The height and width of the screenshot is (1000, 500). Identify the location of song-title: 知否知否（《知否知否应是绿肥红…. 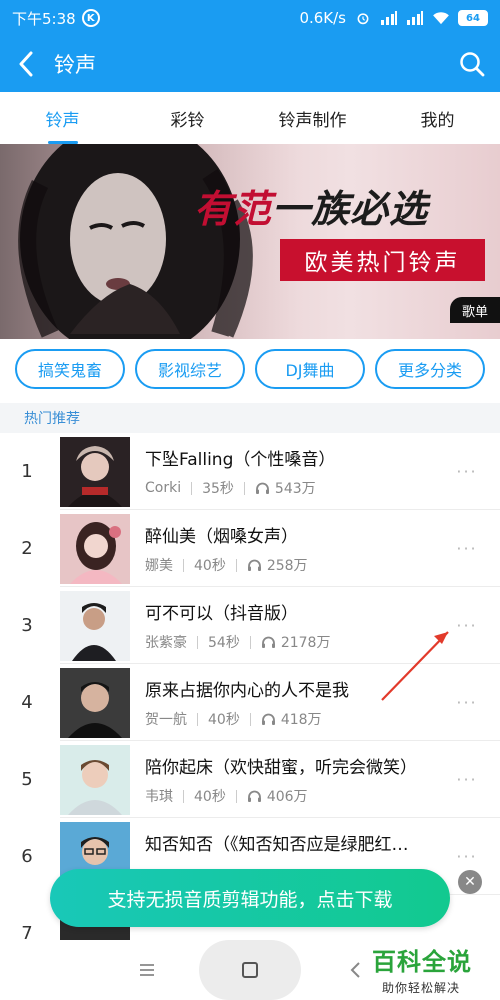
(277, 845).